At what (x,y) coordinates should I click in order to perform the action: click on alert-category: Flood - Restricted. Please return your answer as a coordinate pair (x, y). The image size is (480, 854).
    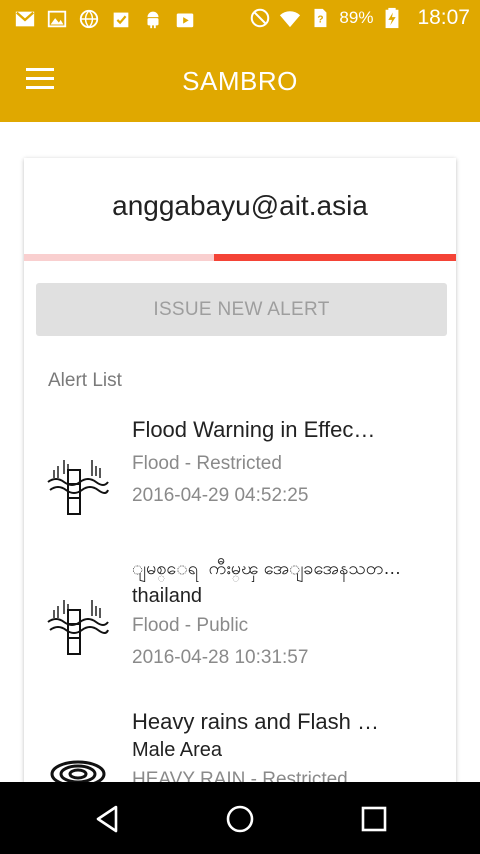
    Looking at the image, I should click on (207, 463).